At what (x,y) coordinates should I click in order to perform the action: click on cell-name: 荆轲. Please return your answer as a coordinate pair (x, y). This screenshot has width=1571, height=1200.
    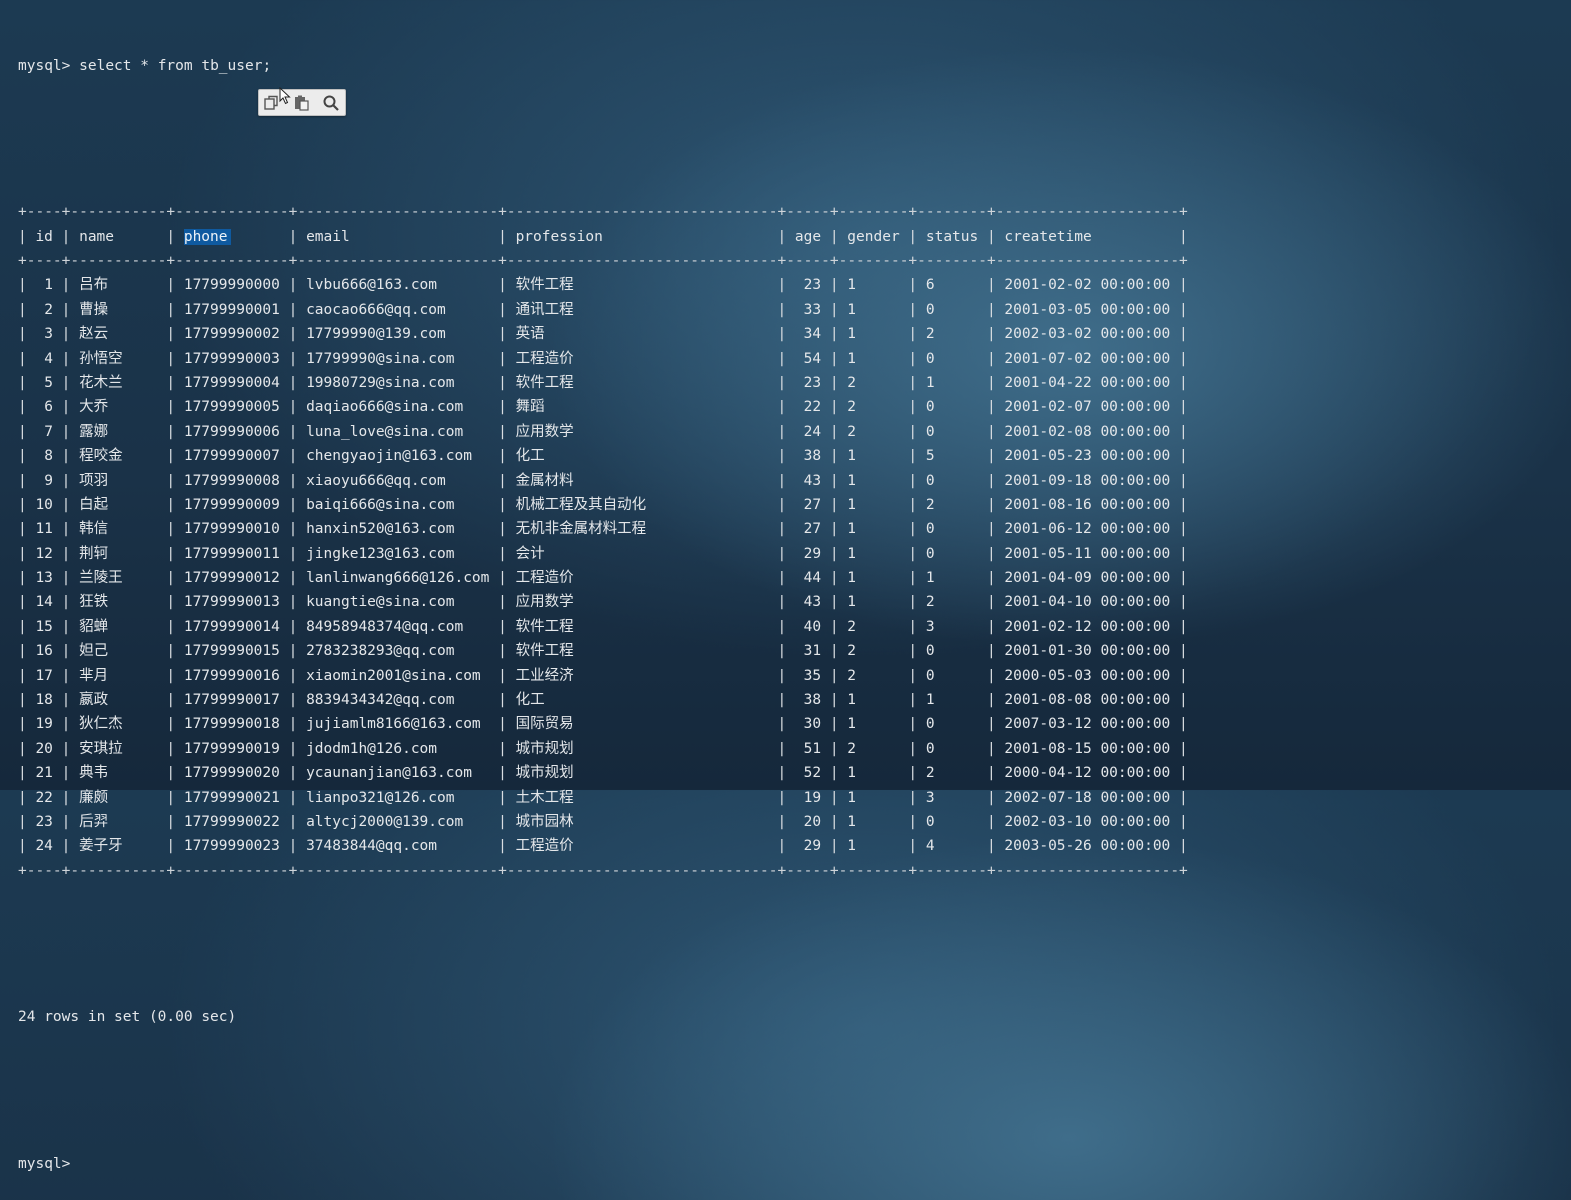
    Looking at the image, I should click on (94, 553).